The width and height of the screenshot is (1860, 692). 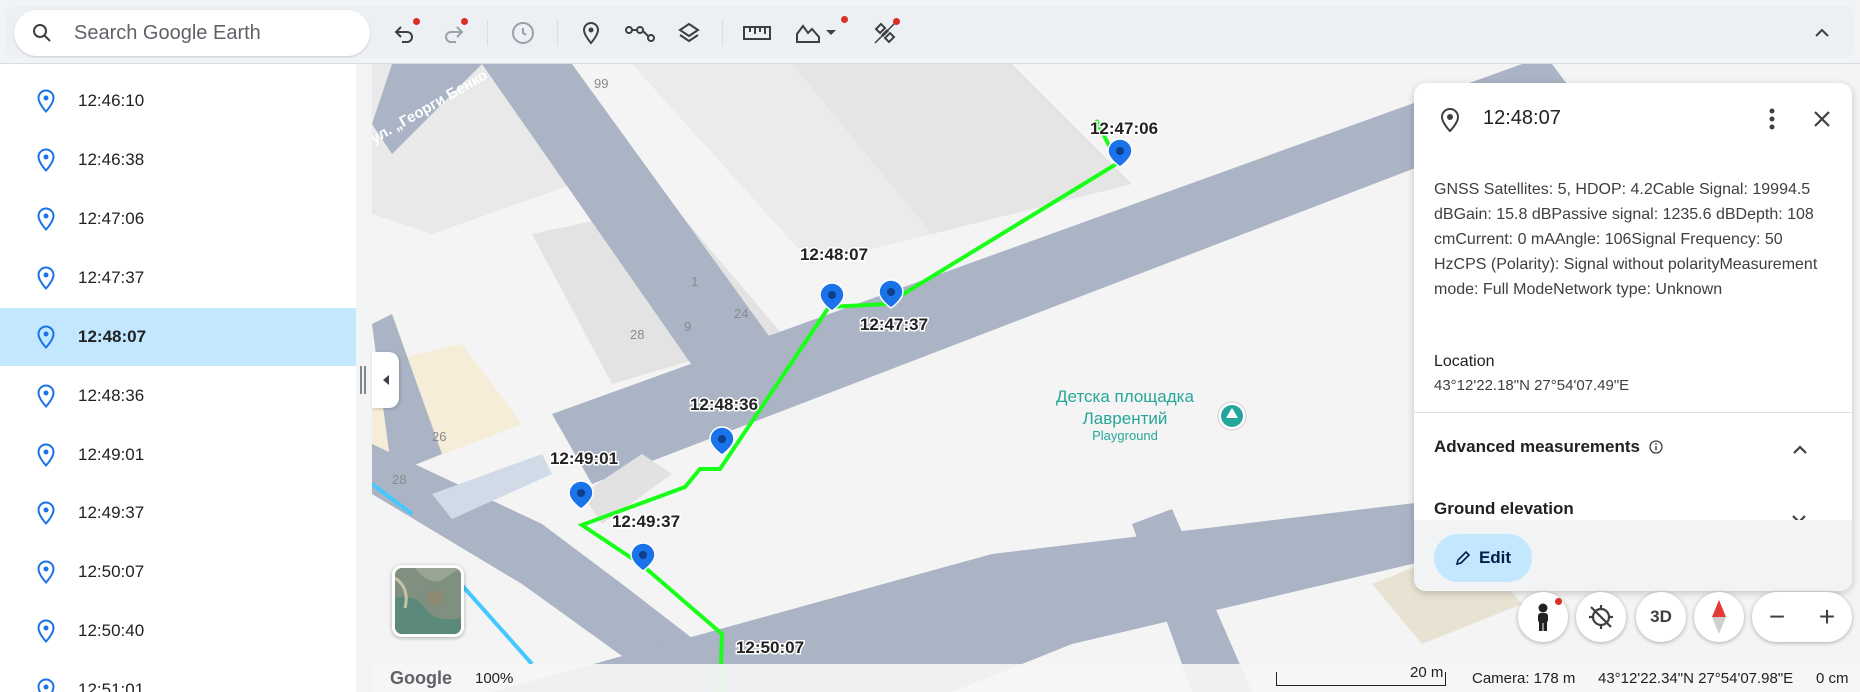 I want to click on list-item: 12:49:37, so click(x=178, y=513).